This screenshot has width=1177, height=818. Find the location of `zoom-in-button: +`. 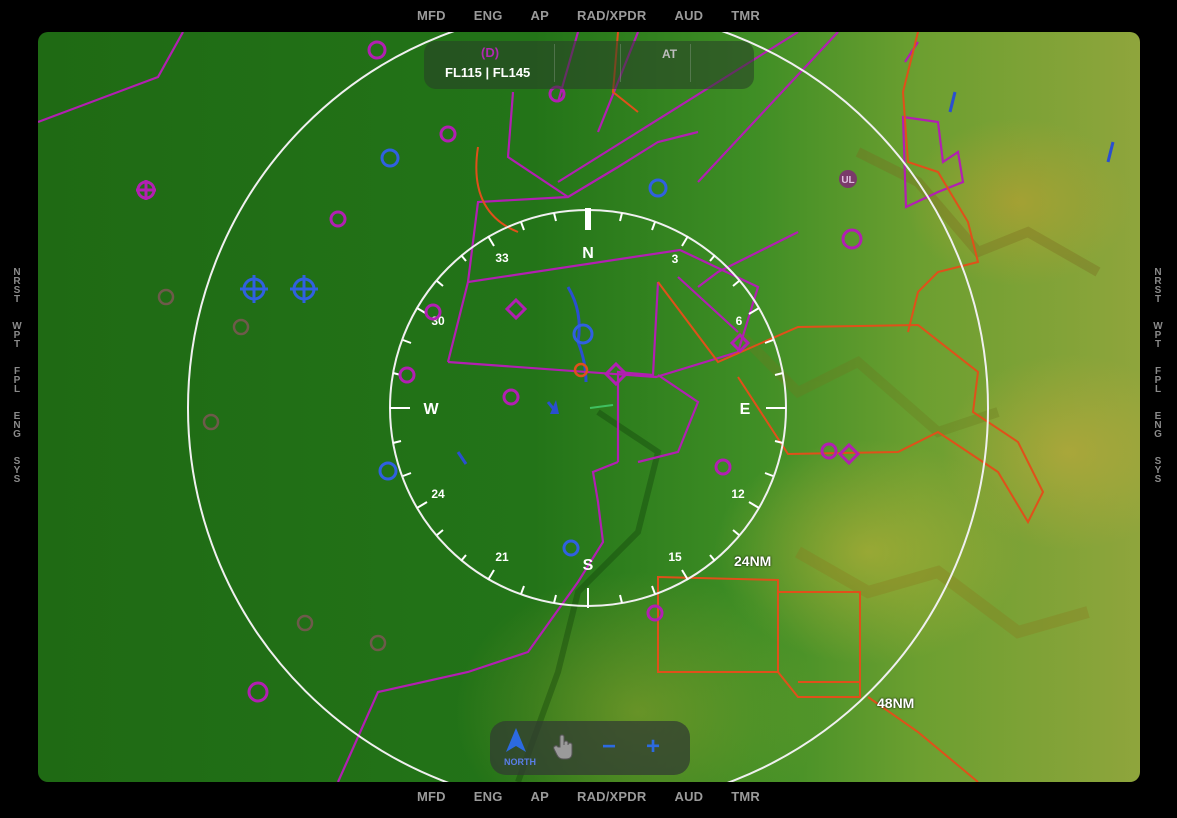

zoom-in-button: + is located at coordinates (653, 747).